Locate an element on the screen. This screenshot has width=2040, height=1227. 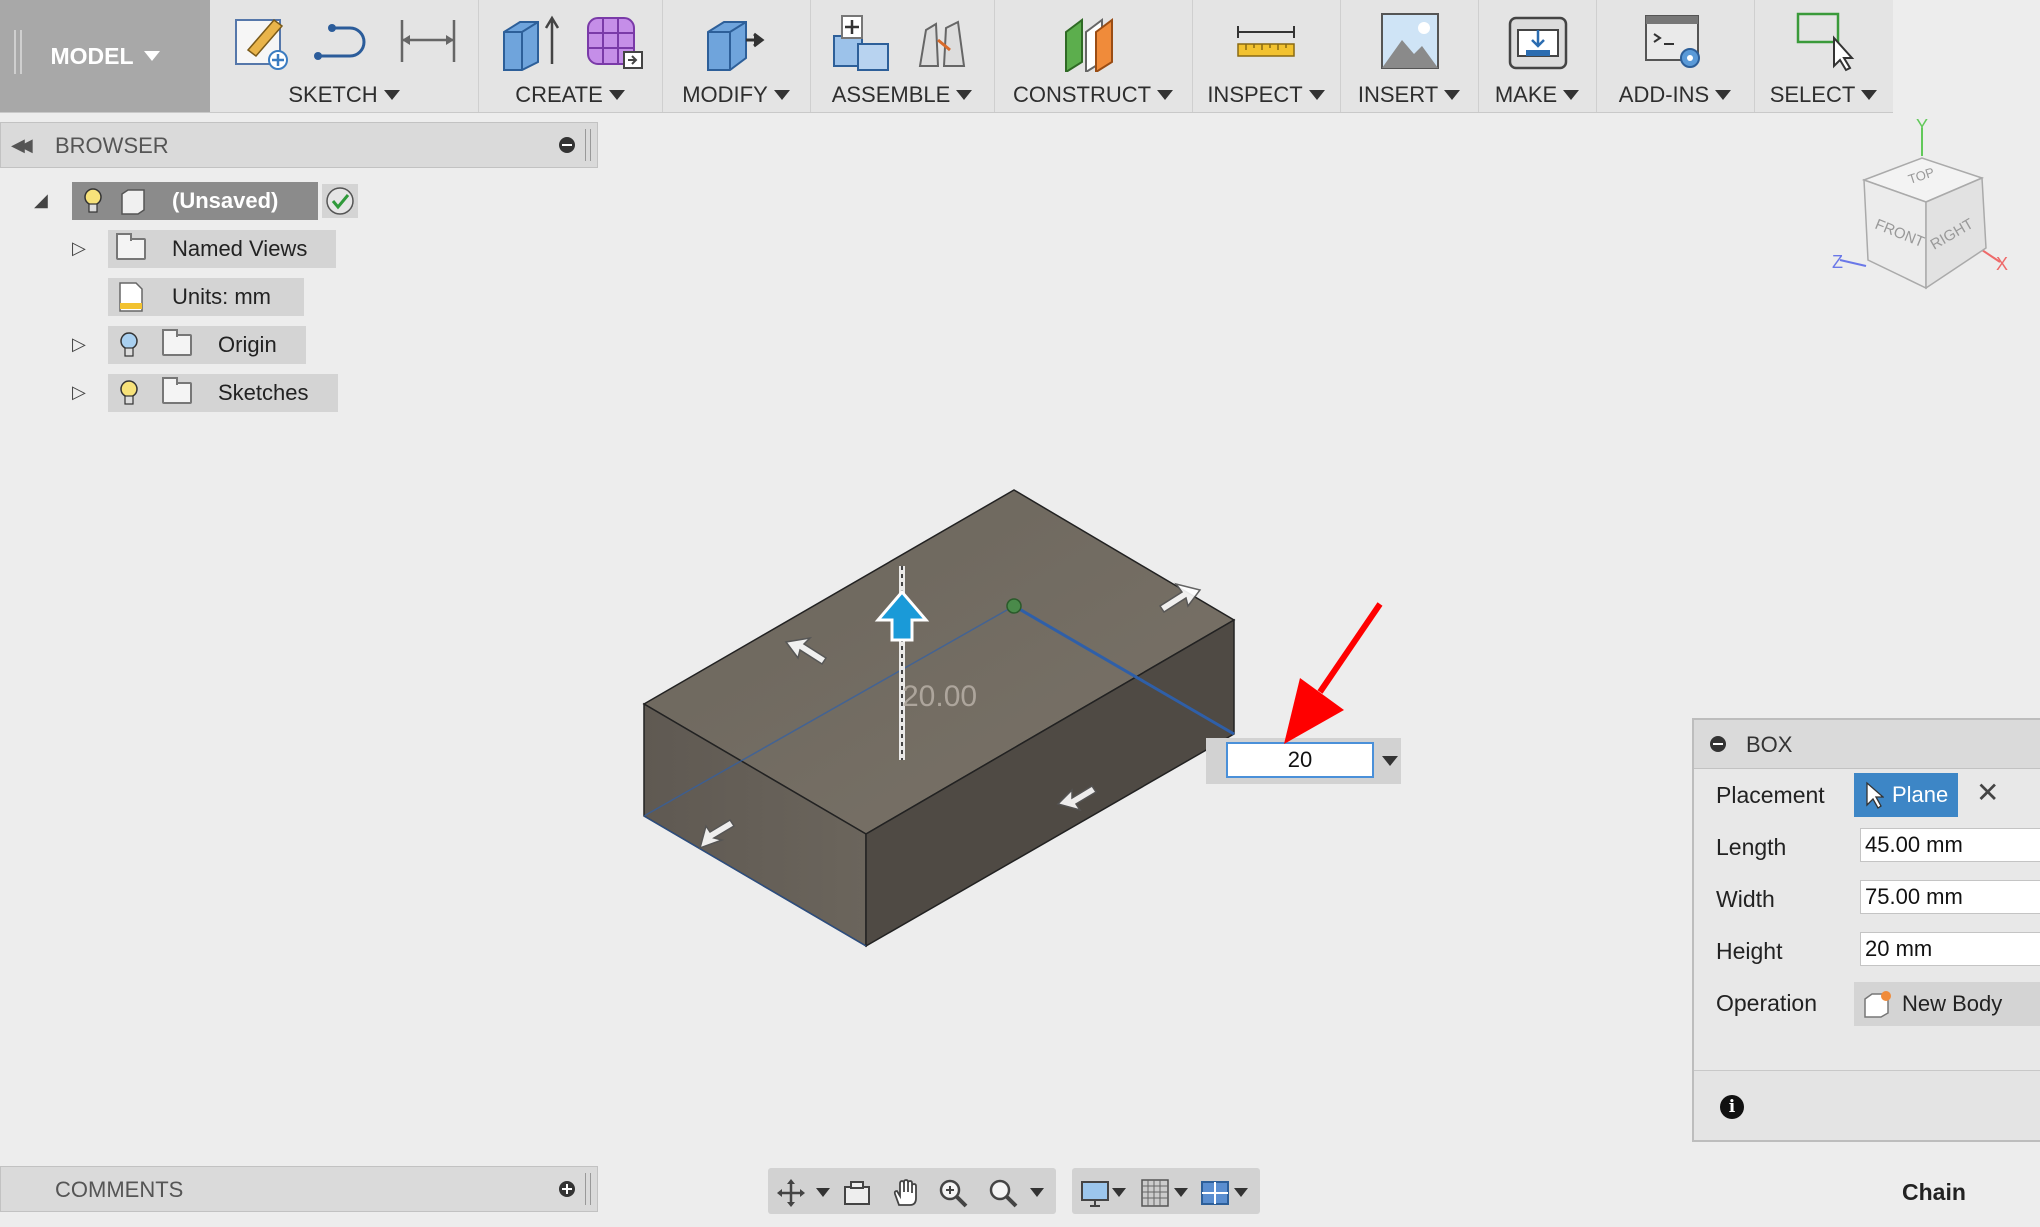
press-pull-icon is located at coordinates (735, 41).